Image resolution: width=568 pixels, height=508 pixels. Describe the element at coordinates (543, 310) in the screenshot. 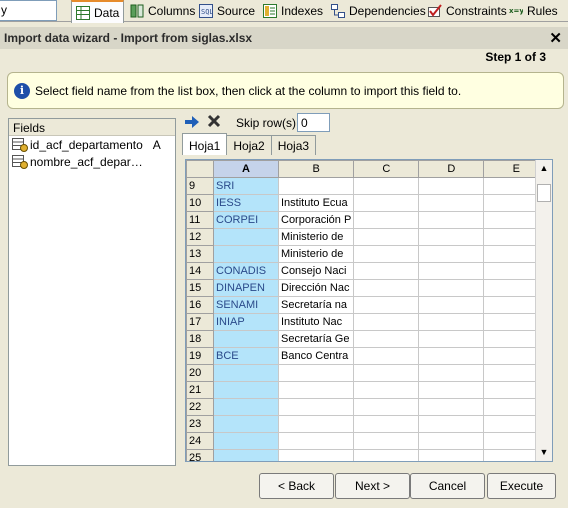

I see `vertical-scrollbar: ▲ ▼` at that location.